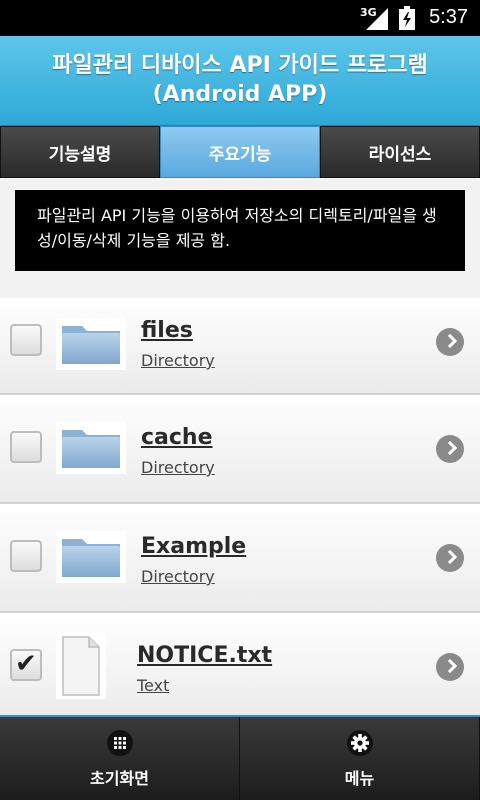 Image resolution: width=480 pixels, height=800 pixels. I want to click on gear-icon, so click(359, 743).